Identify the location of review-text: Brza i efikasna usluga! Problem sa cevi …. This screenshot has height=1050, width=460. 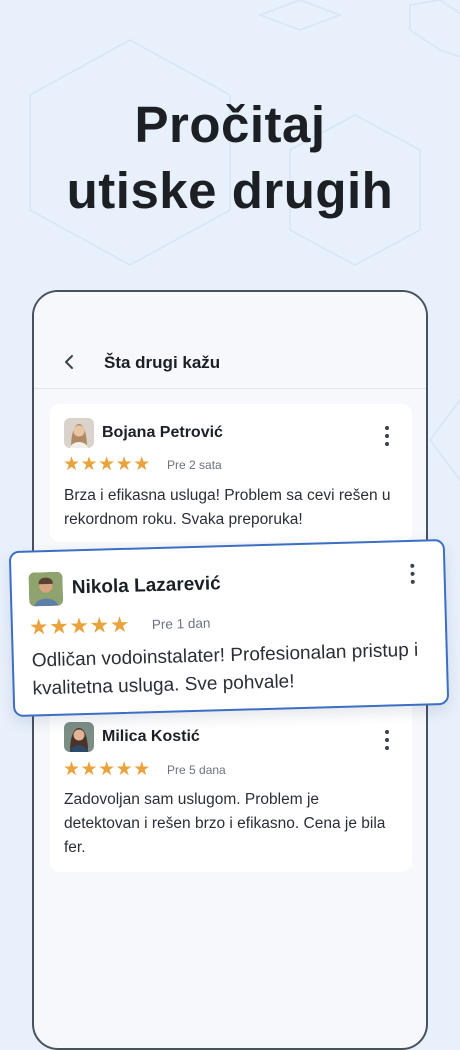
(227, 507).